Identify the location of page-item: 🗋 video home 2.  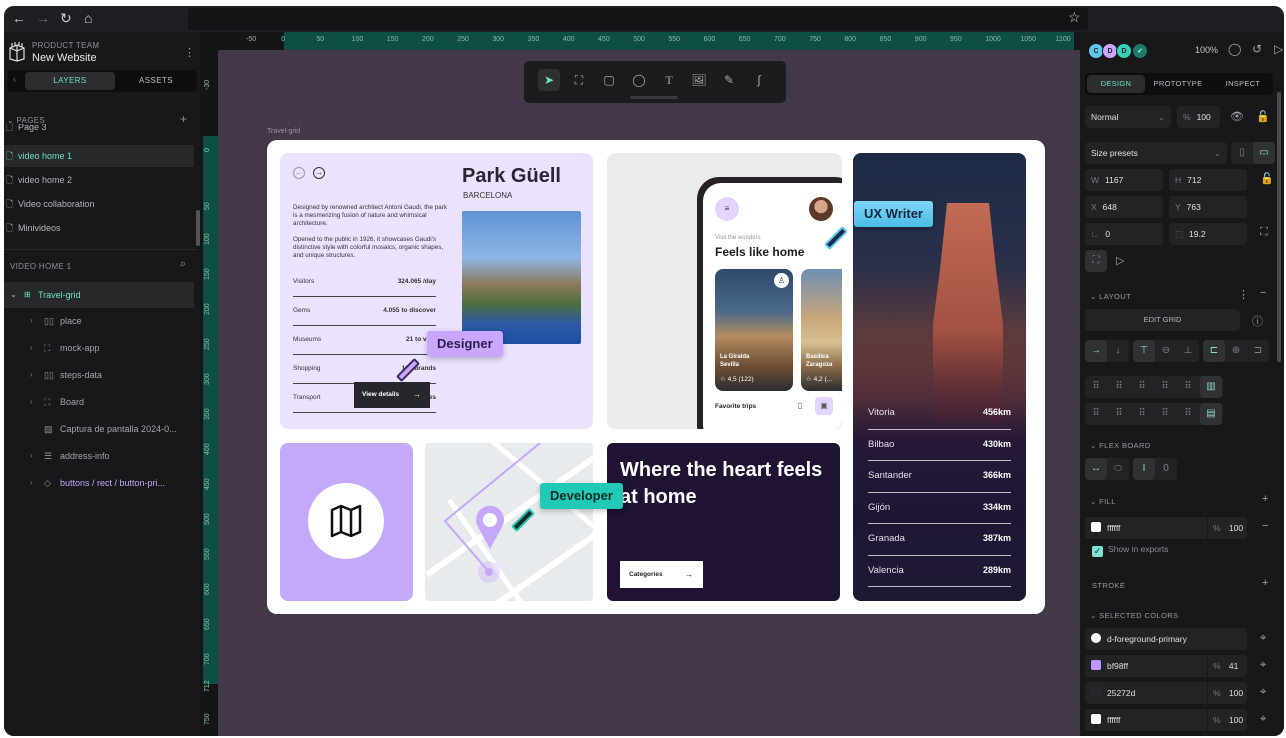
(99, 180).